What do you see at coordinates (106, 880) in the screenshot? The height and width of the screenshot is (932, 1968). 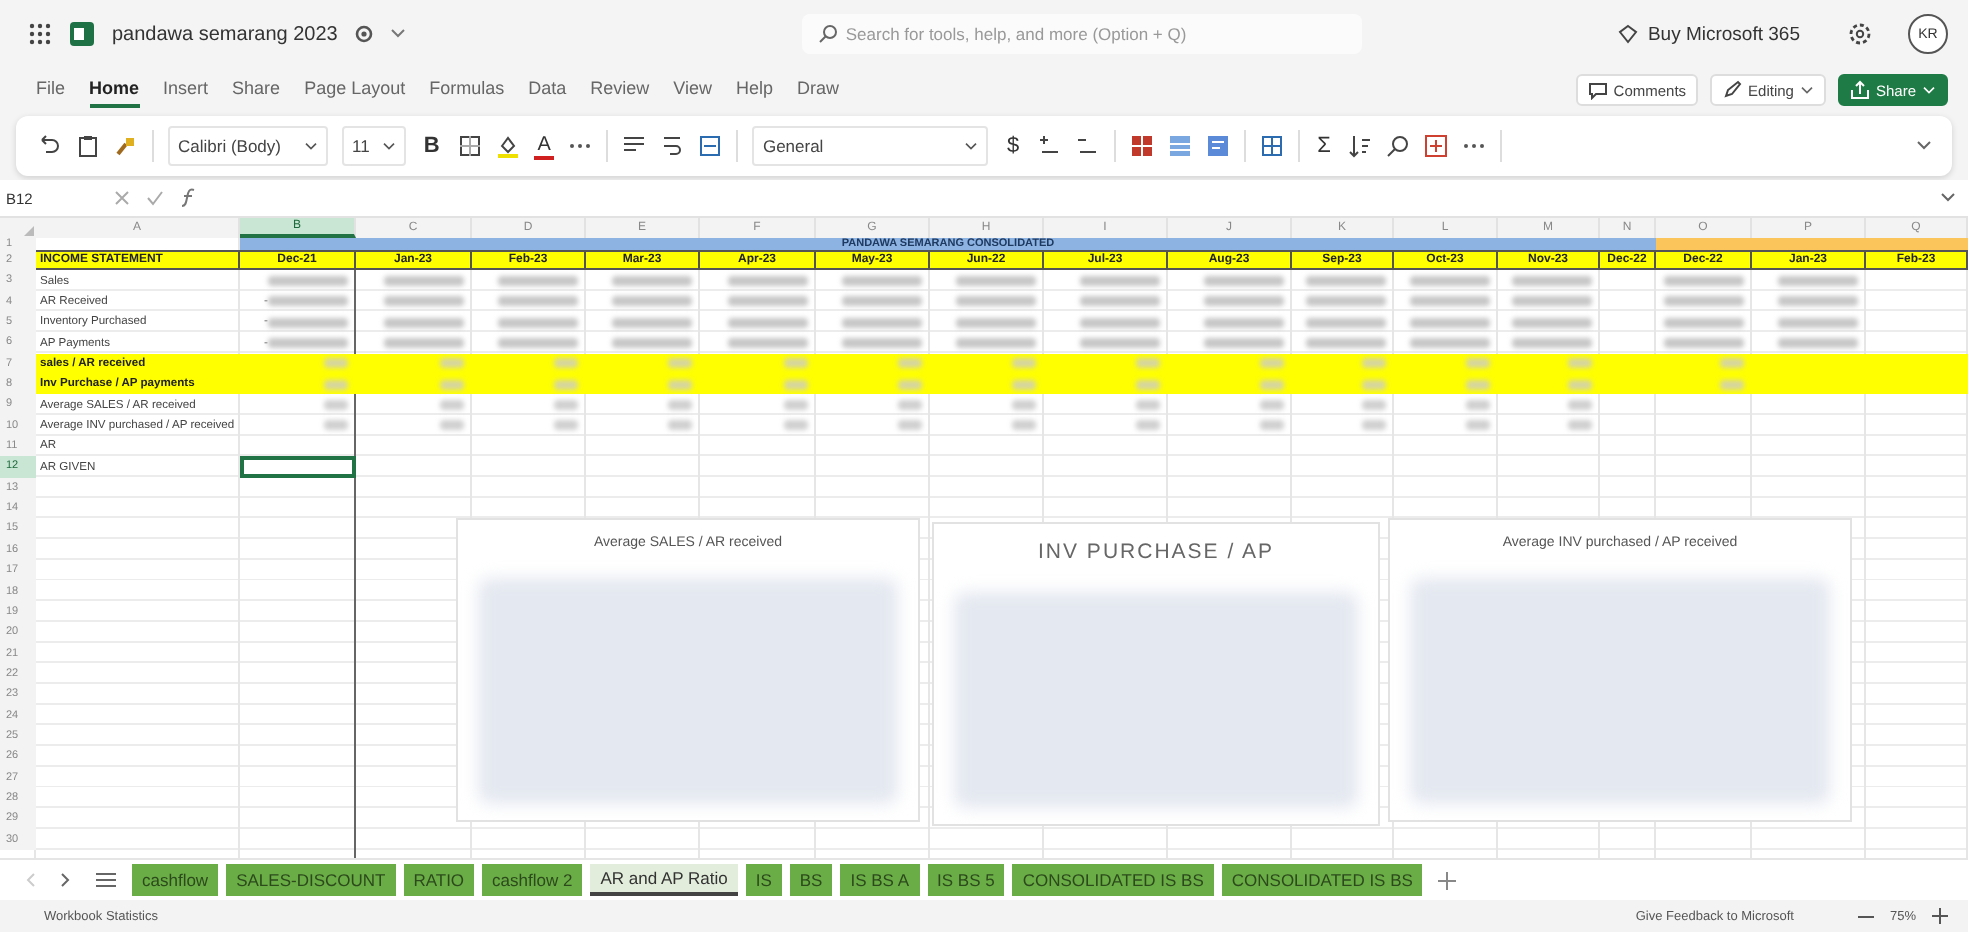 I see `menu-icon` at bounding box center [106, 880].